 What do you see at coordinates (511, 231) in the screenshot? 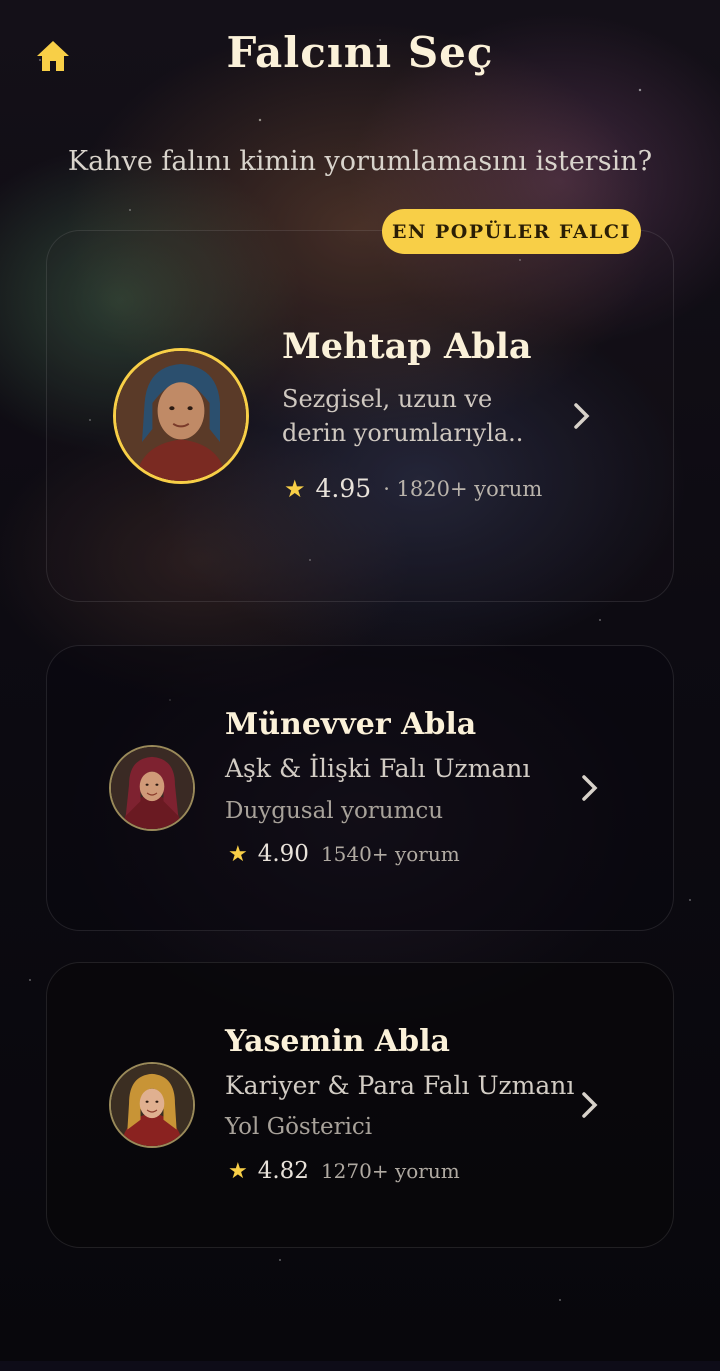
I see `most-popular-badge: EN POPÜLER FALCI` at bounding box center [511, 231].